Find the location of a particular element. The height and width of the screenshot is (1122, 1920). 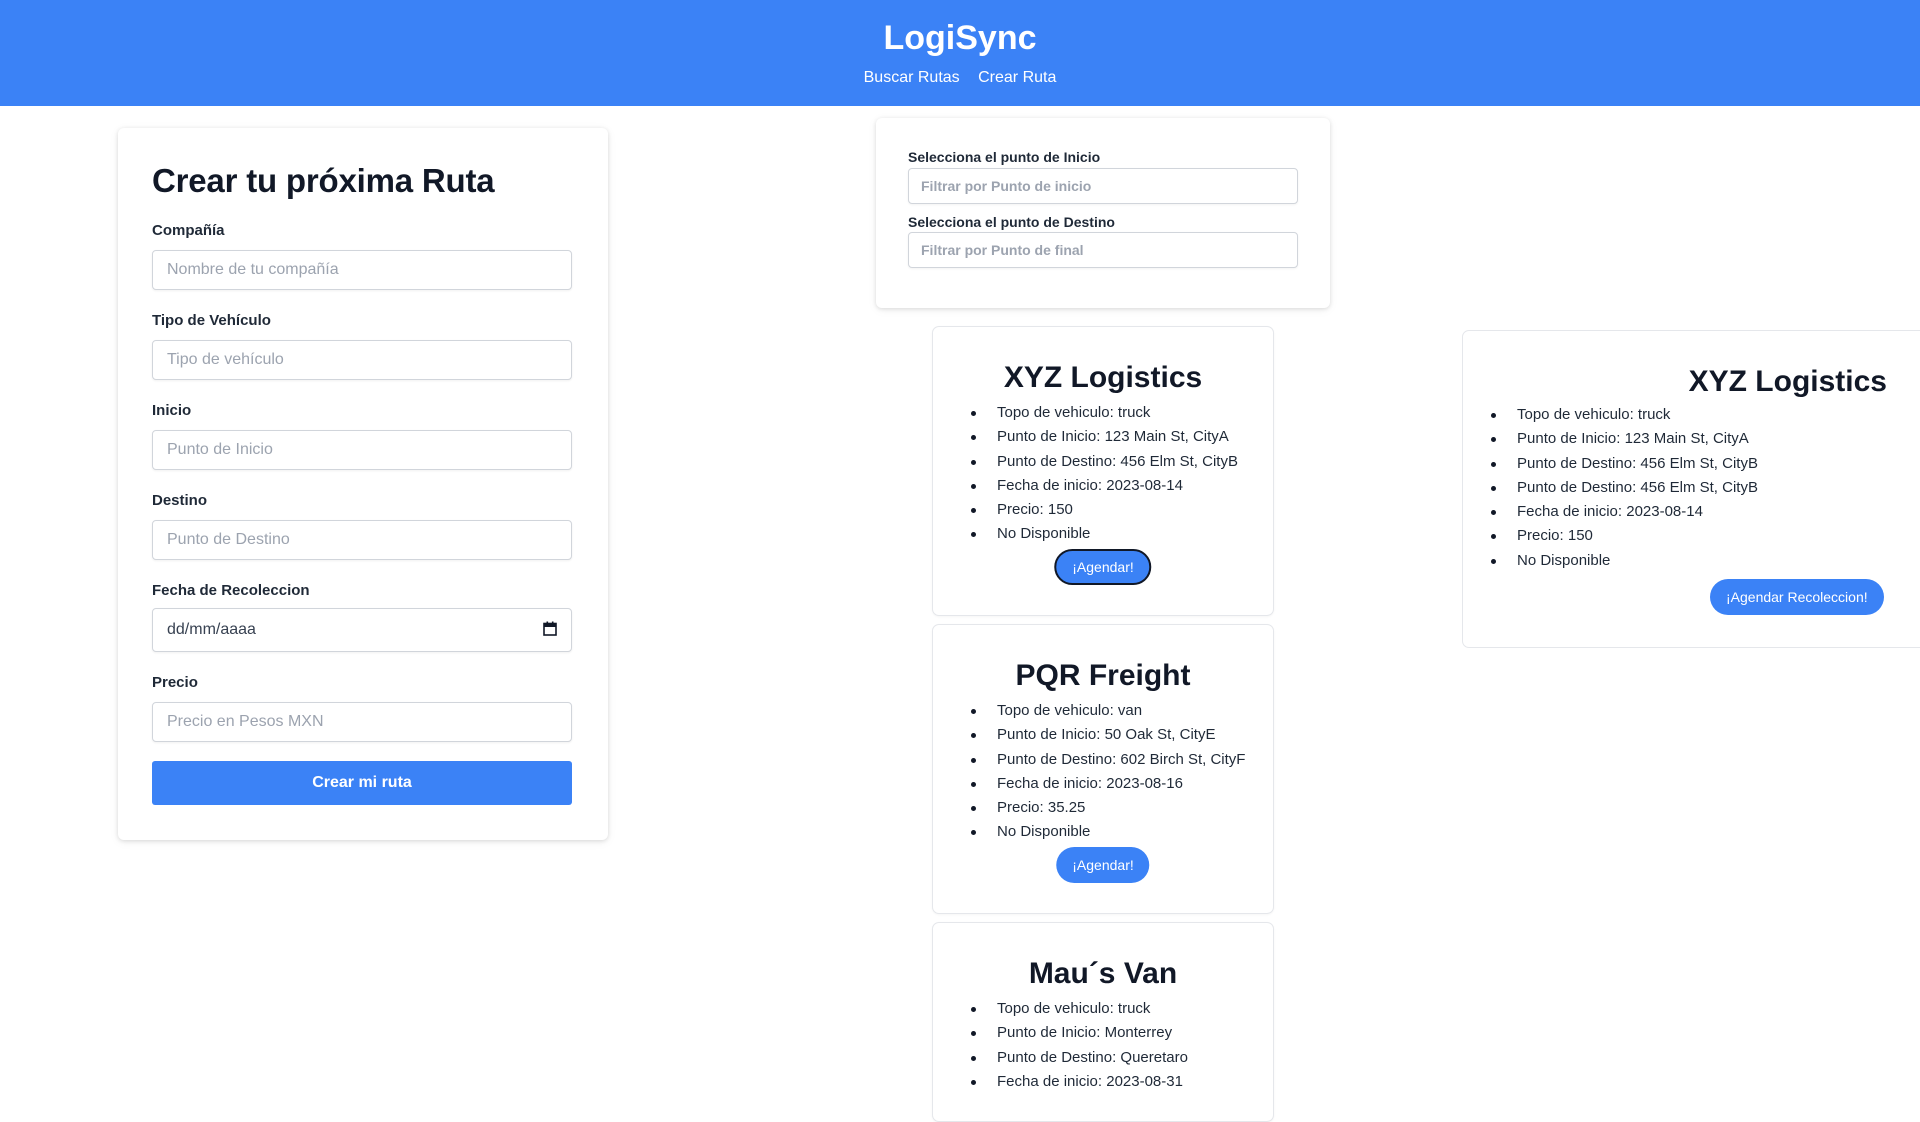

route-detail-price: Precio: 35.25 is located at coordinates (1105, 808).